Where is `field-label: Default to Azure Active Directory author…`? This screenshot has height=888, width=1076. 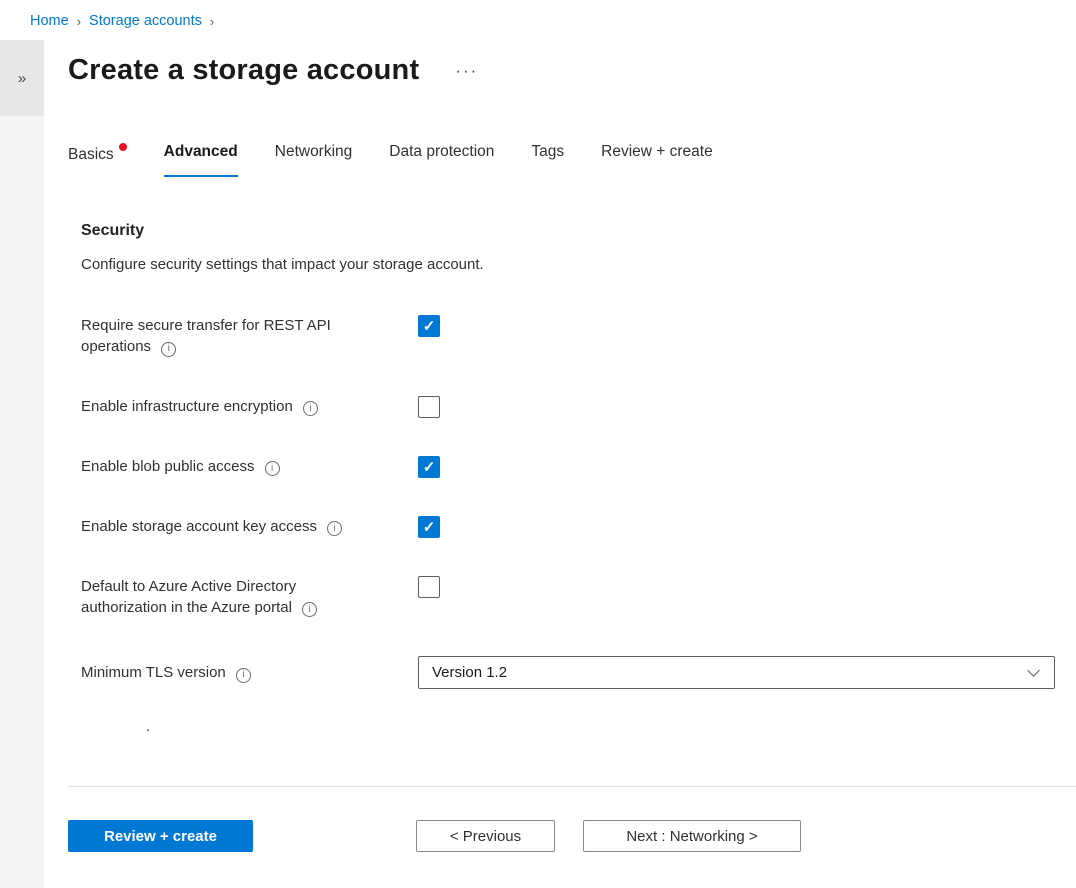
field-label: Default to Azure Active Directory author… is located at coordinates (189, 596).